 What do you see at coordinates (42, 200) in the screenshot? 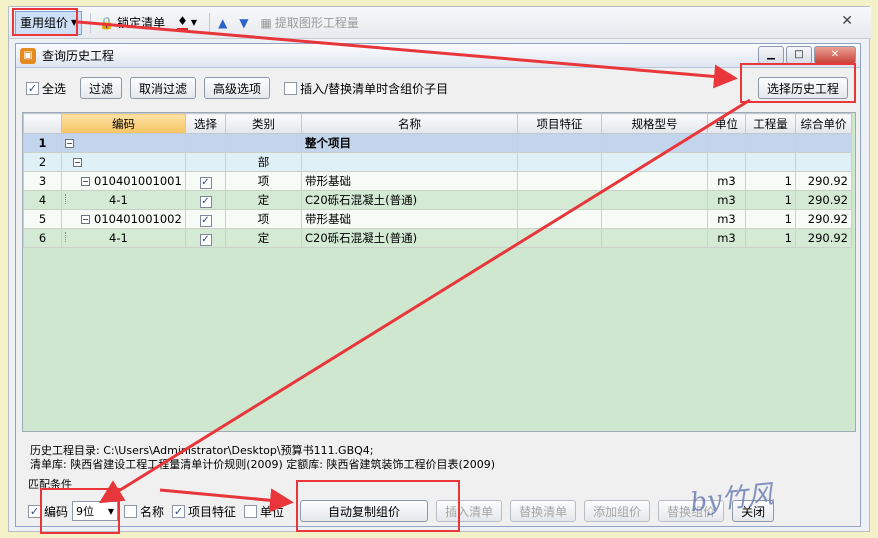
I see `row-number: 4` at bounding box center [42, 200].